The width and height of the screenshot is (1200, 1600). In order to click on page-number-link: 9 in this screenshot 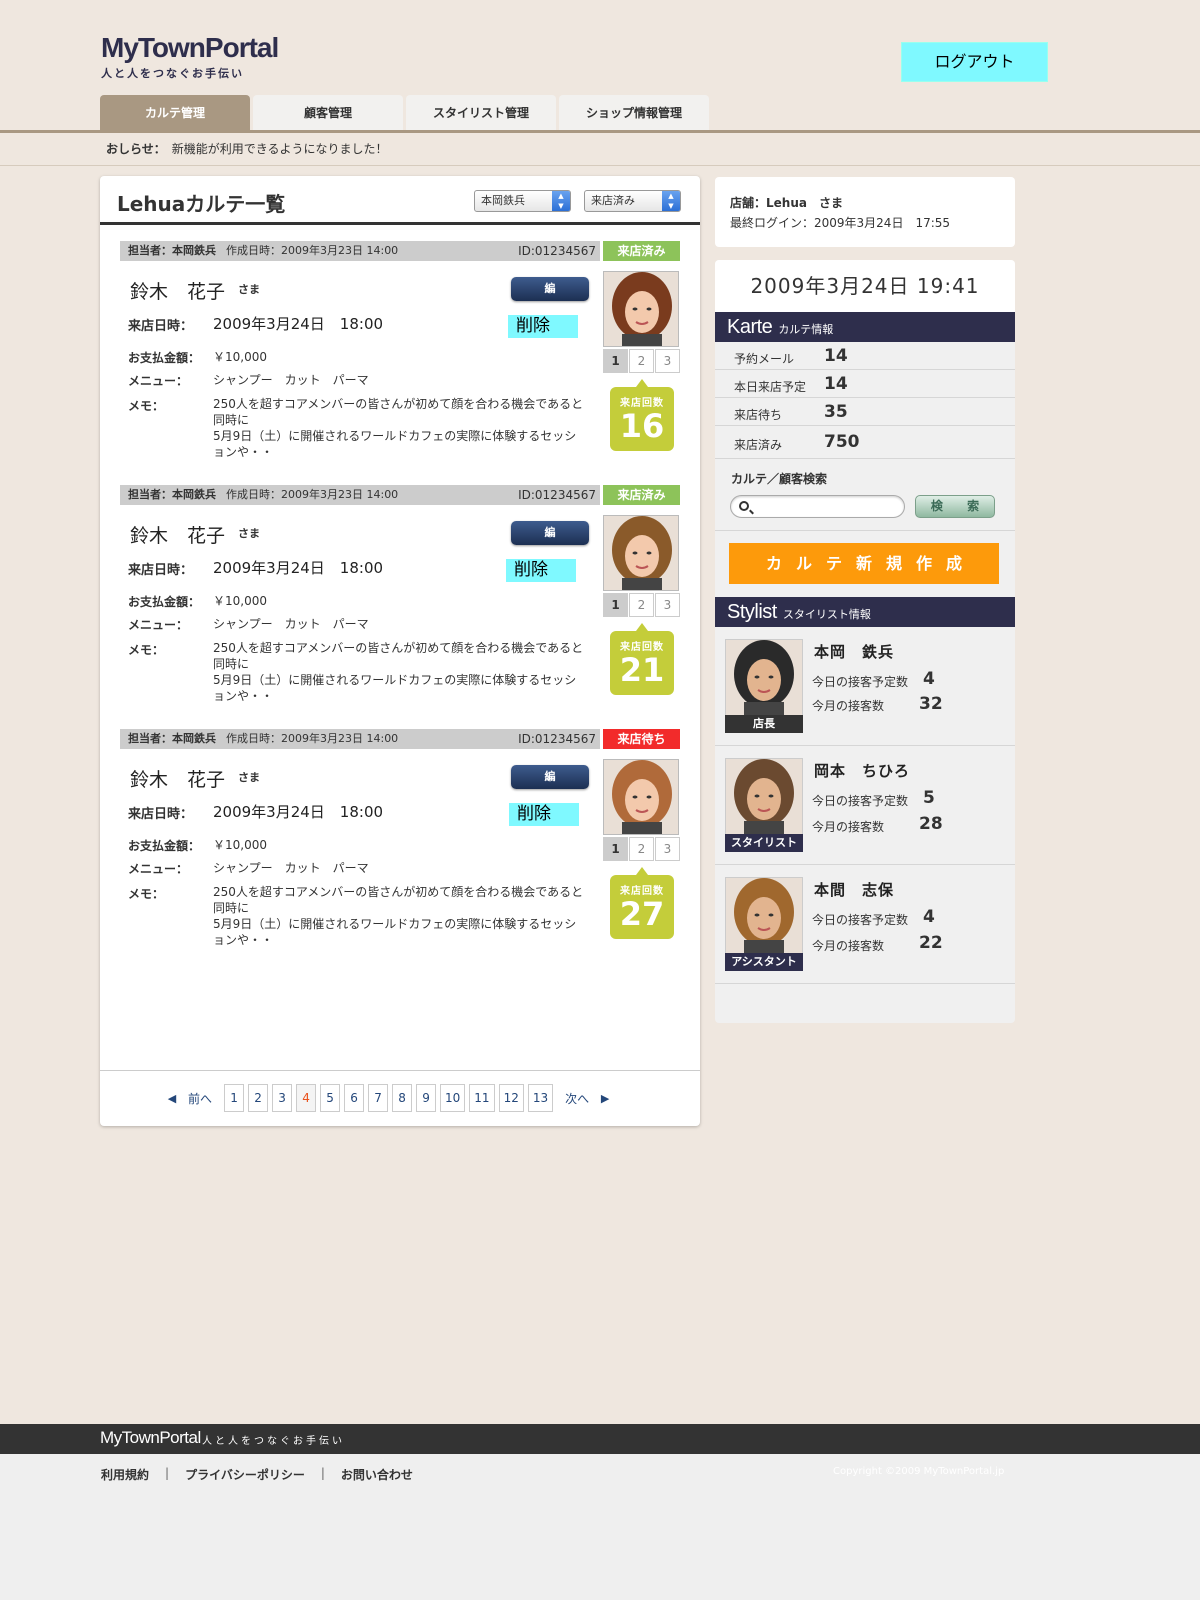, I will do `click(426, 1098)`.